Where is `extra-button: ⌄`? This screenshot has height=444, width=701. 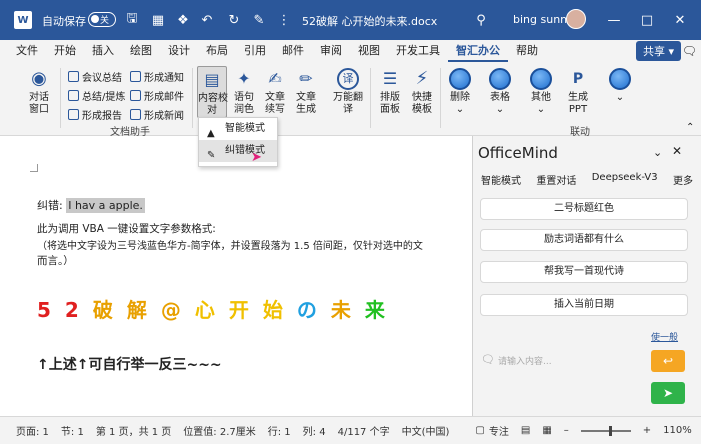 extra-button: ⌄ is located at coordinates (620, 86).